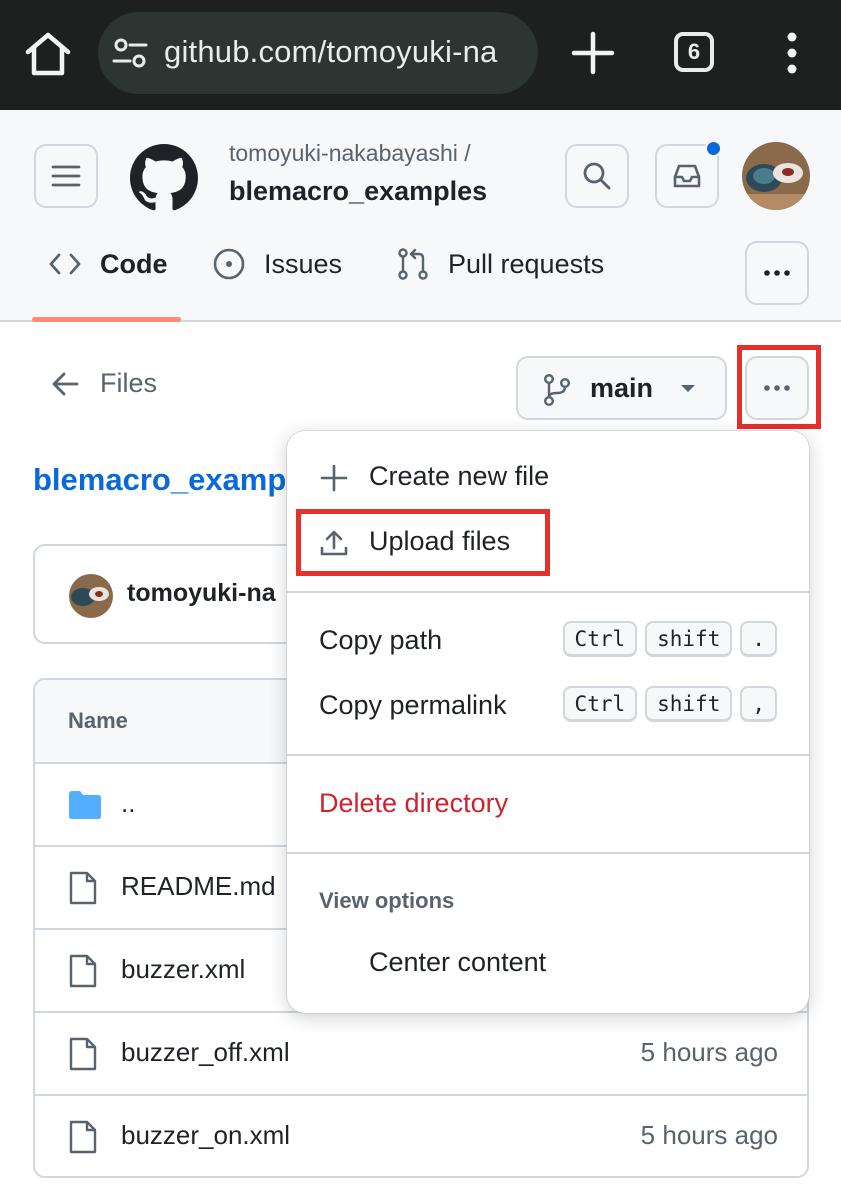 This screenshot has height=1200, width=841. What do you see at coordinates (303, 263) in the screenshot?
I see `tab-issues-label: Issues` at bounding box center [303, 263].